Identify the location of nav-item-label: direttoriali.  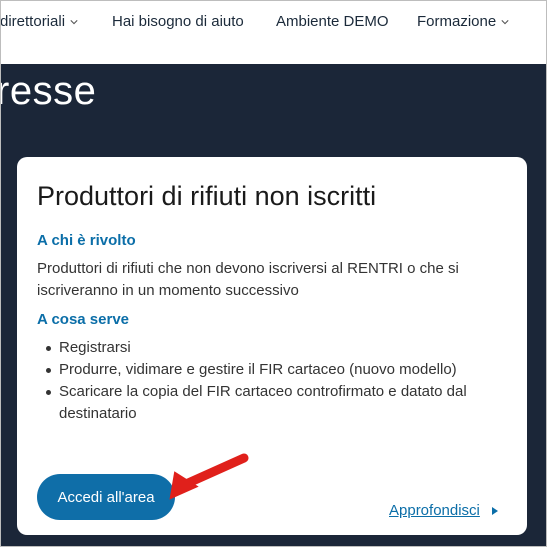
(33, 21).